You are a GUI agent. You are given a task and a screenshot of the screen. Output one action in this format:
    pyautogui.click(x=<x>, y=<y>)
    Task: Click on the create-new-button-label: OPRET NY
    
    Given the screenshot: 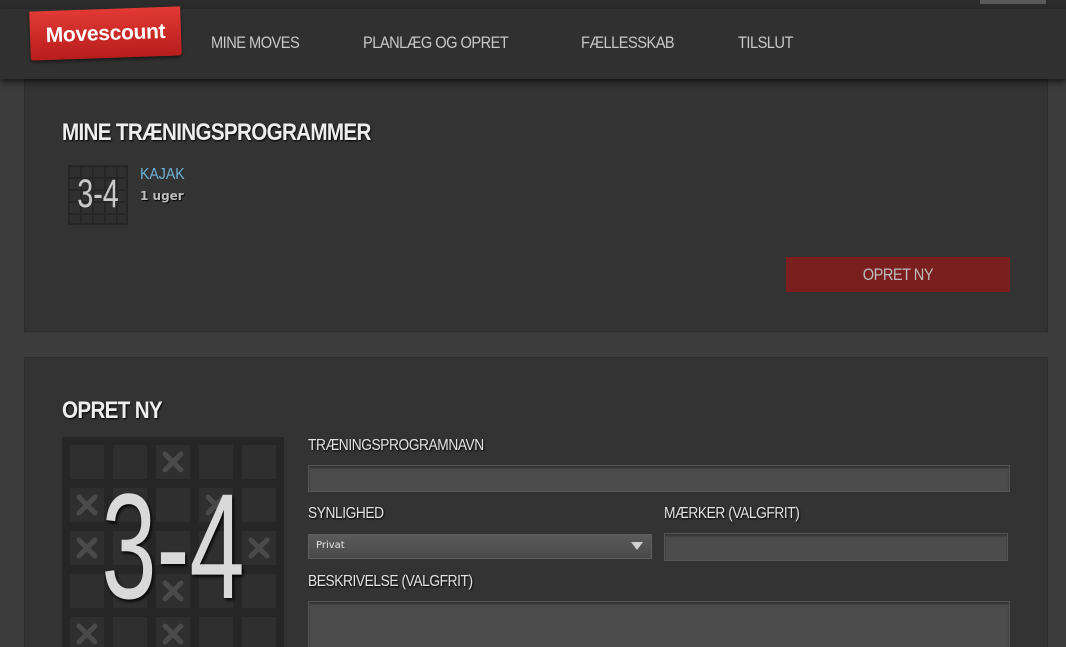 What is the action you would take?
    pyautogui.click(x=898, y=274)
    